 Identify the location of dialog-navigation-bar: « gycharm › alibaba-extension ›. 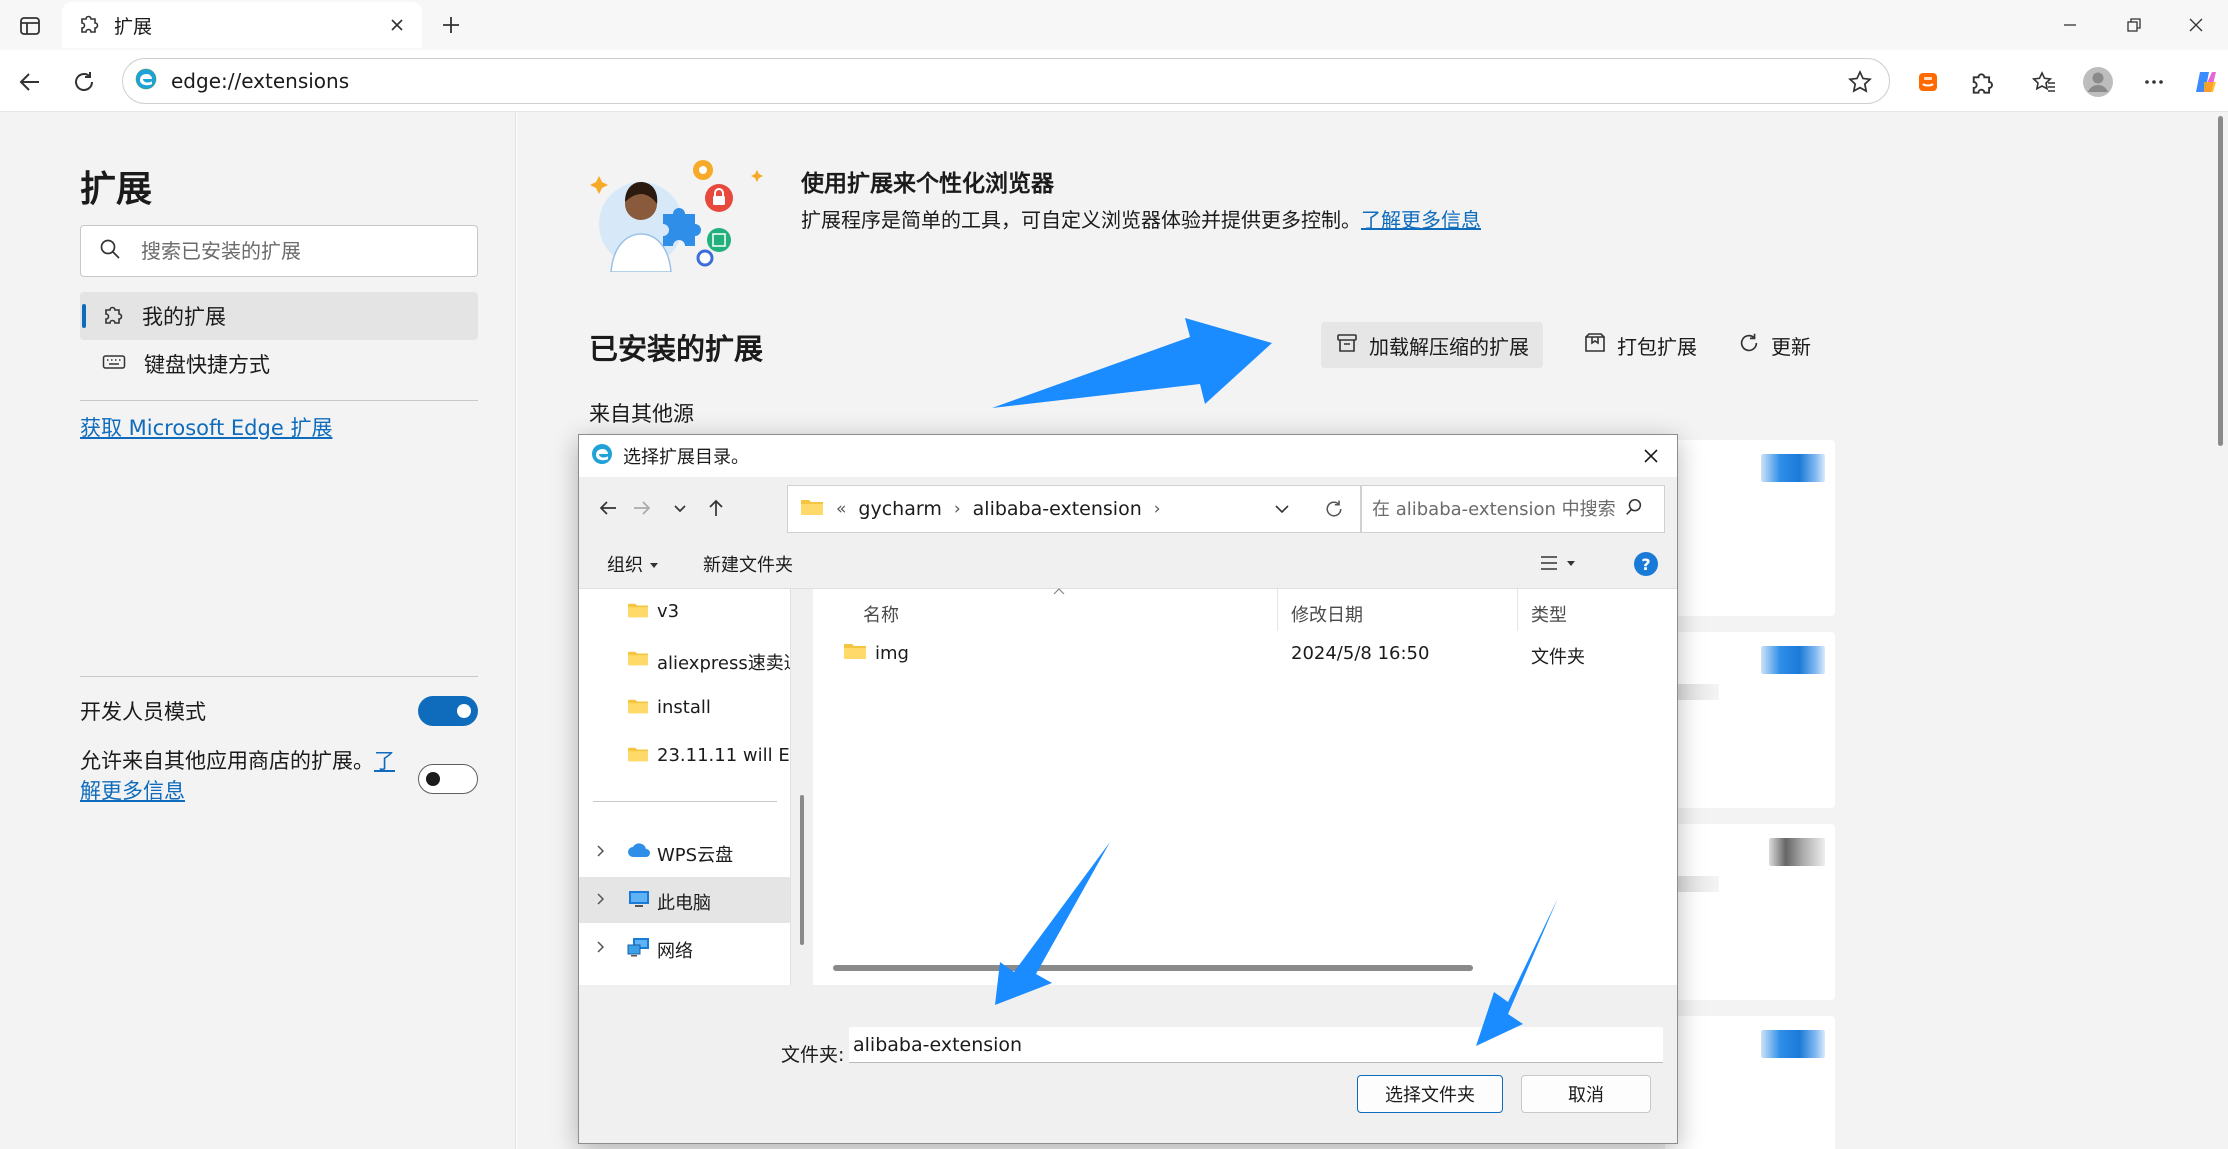
(1128, 508).